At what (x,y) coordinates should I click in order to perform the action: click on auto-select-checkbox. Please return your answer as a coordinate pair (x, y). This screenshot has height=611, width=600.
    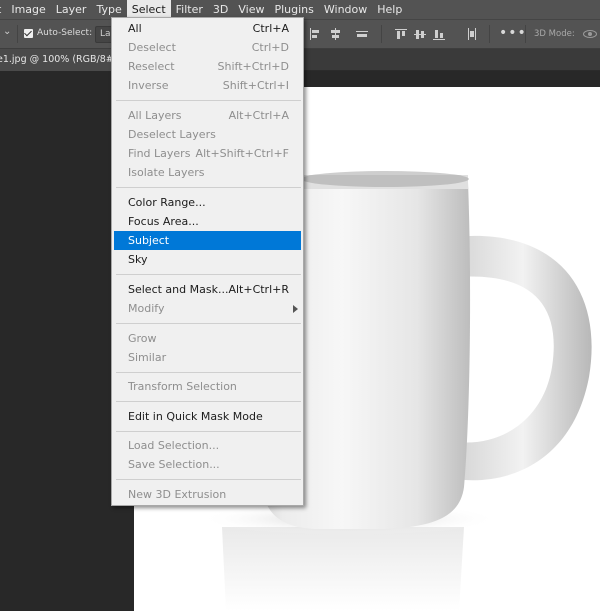
    Looking at the image, I should click on (28, 33).